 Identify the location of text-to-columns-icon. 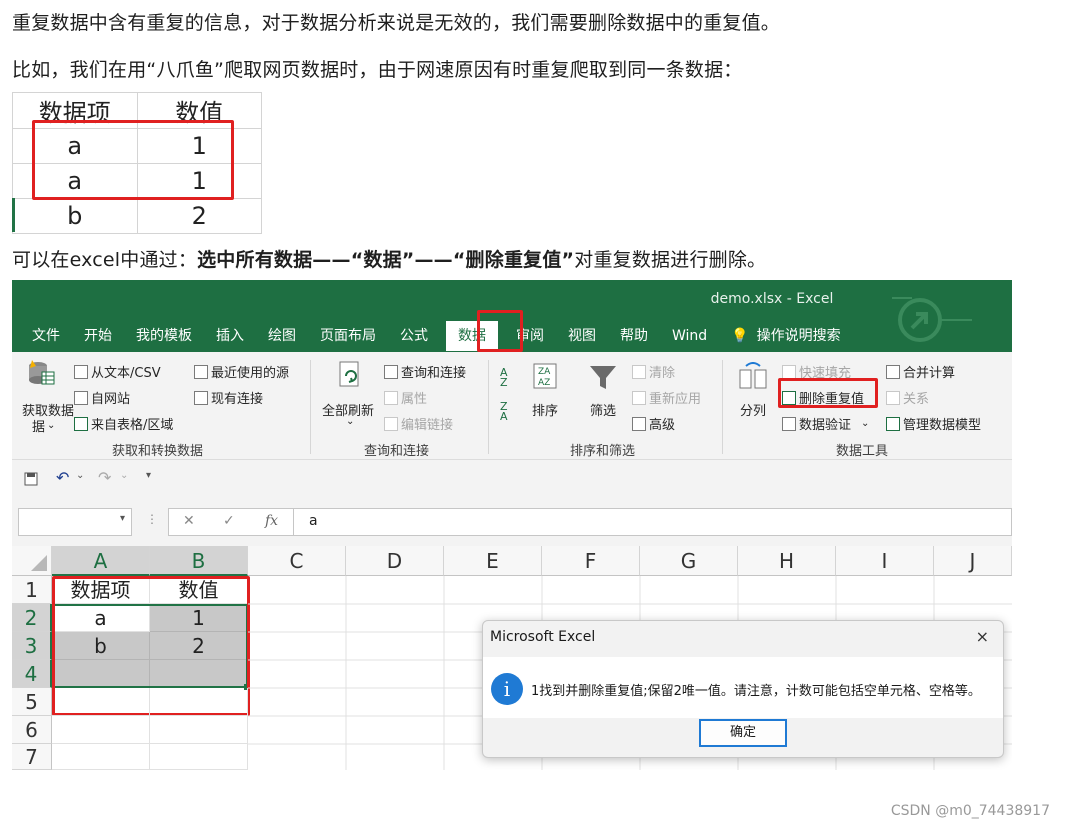
(753, 375).